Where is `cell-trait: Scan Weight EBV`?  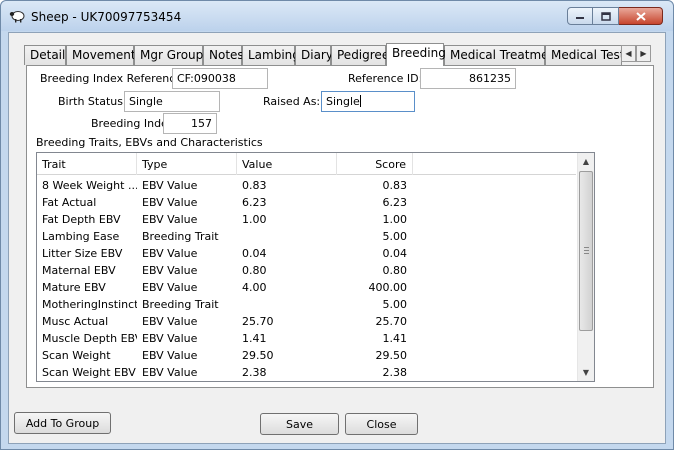
cell-trait: Scan Weight EBV is located at coordinates (89, 372).